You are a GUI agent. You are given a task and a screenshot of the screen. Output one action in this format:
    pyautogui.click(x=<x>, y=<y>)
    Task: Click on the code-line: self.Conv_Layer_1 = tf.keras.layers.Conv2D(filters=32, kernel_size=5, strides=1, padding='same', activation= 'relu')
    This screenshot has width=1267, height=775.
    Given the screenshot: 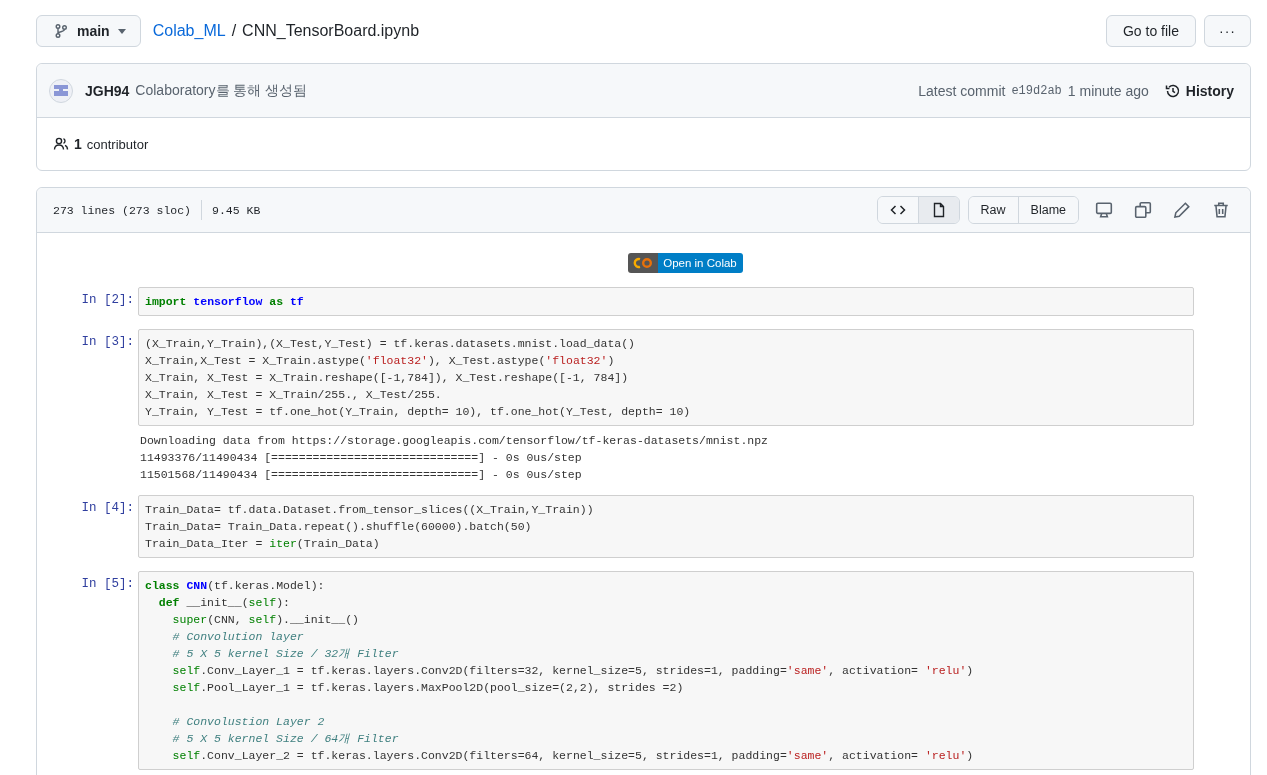 What is the action you would take?
    pyautogui.click(x=573, y=671)
    